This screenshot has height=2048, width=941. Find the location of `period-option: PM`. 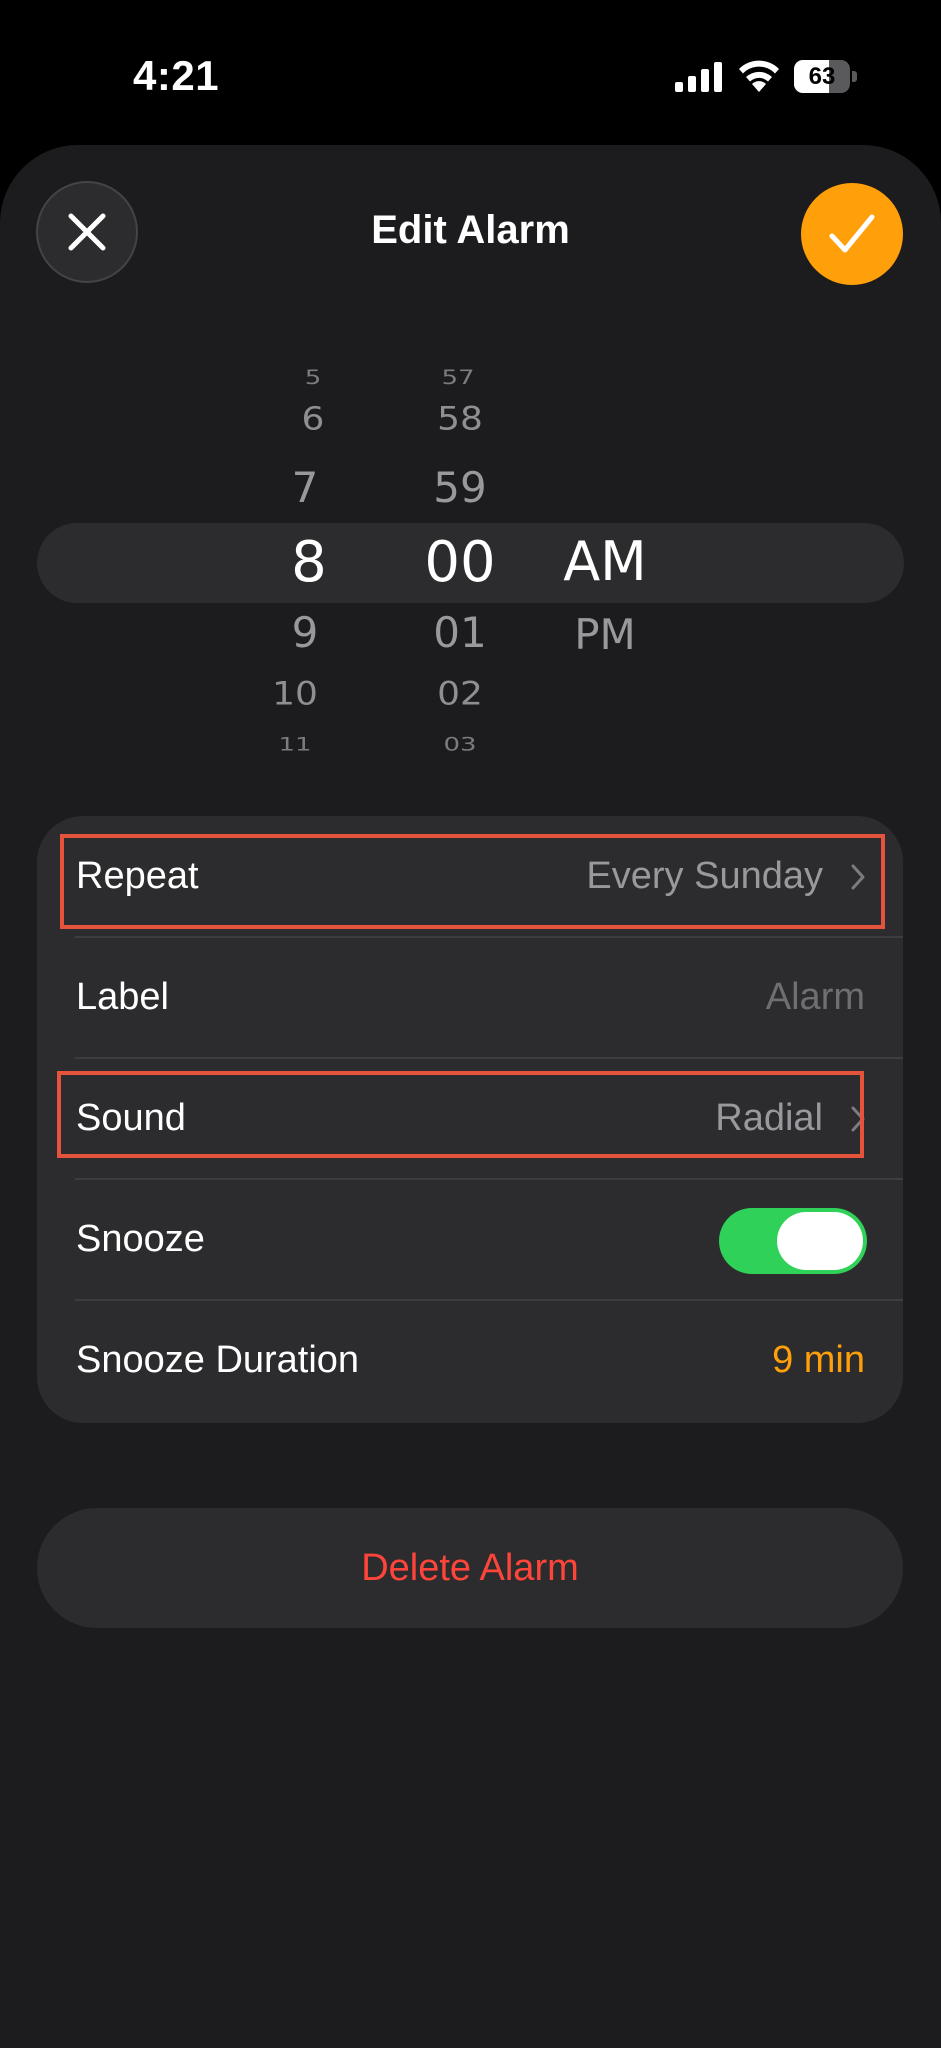

period-option: PM is located at coordinates (605, 634).